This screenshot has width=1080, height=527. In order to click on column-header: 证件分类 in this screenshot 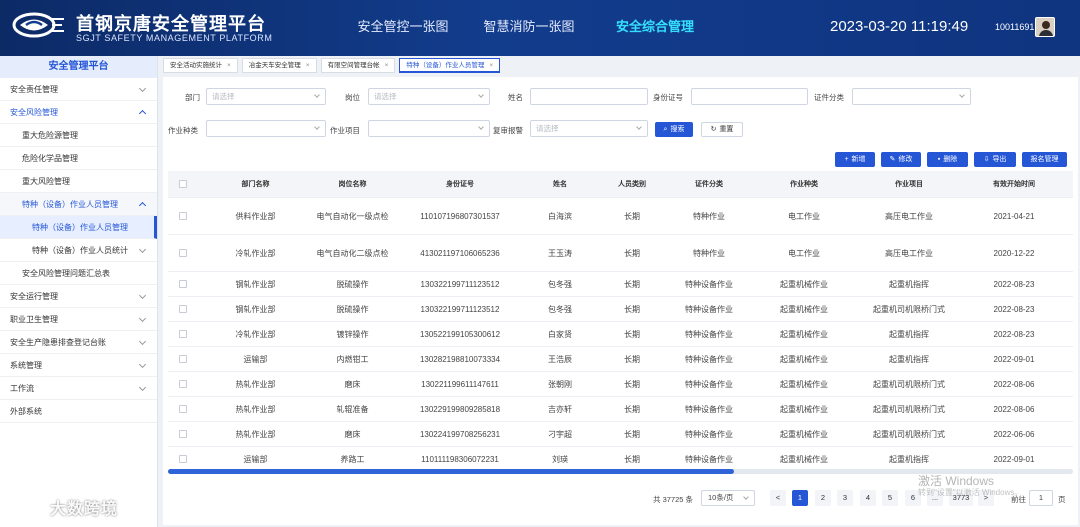, I will do `click(709, 184)`.